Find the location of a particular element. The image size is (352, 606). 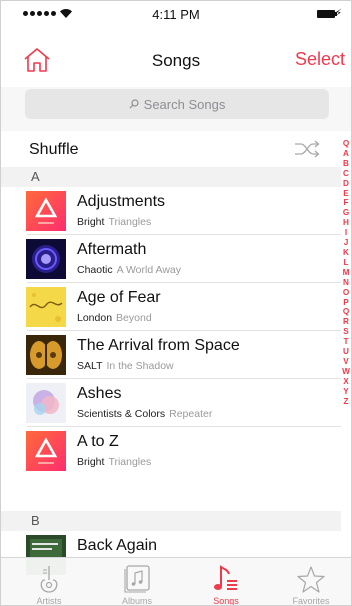

index-letter: D is located at coordinates (346, 184).